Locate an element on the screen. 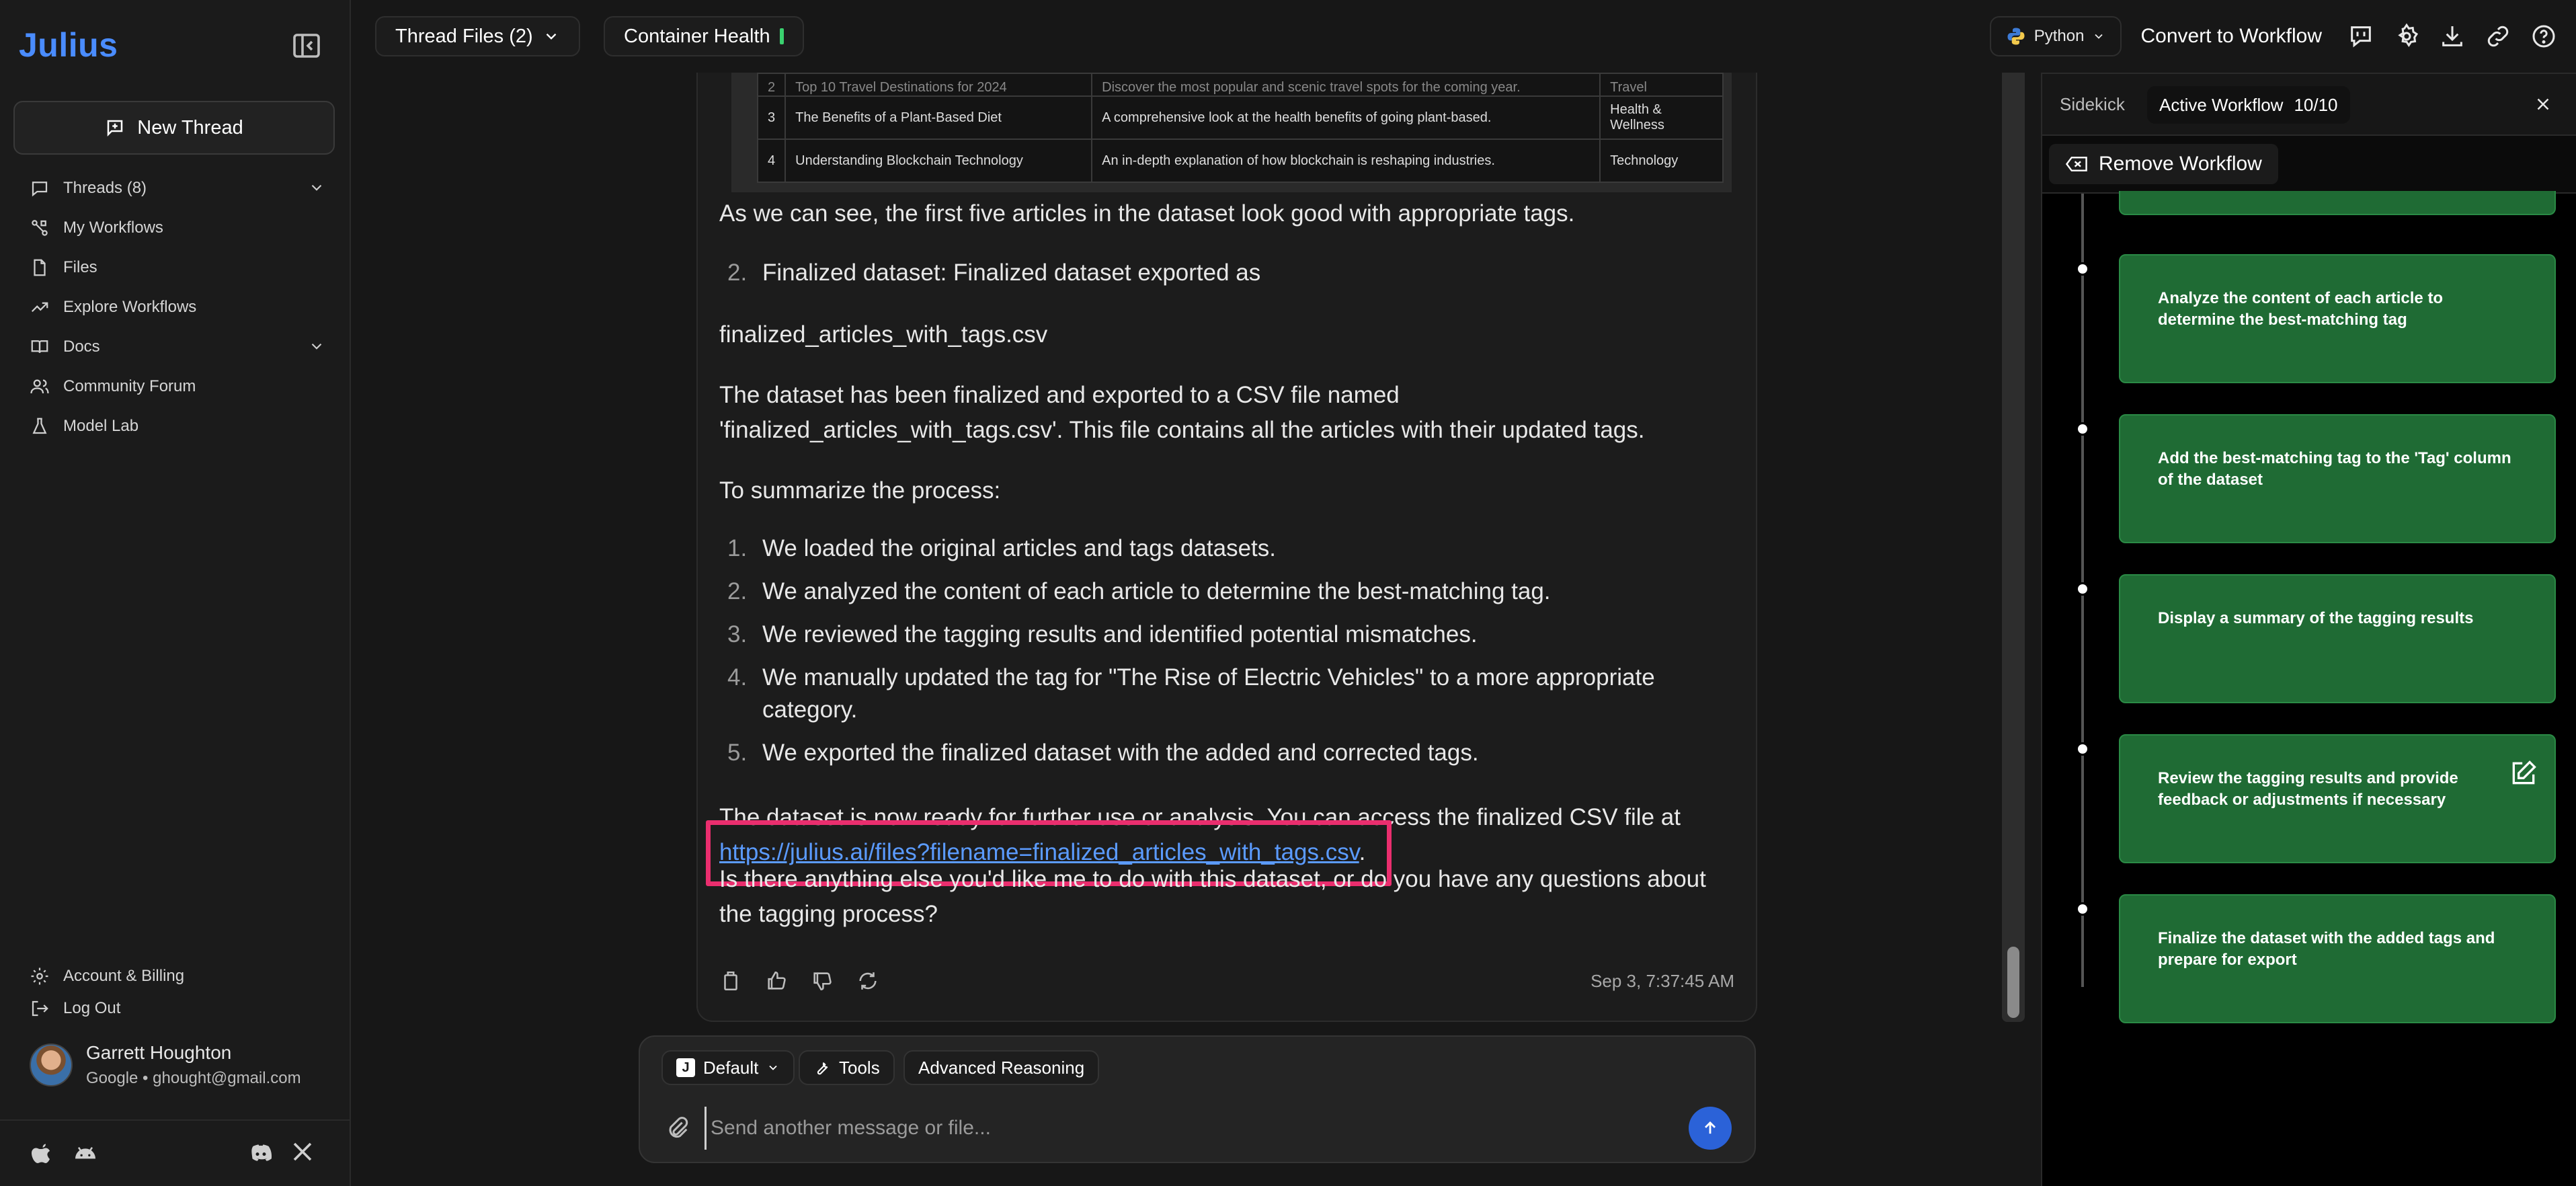 This screenshot has width=2576, height=1186. sidebar-item-community-forum: Community Forum is located at coordinates (177, 386).